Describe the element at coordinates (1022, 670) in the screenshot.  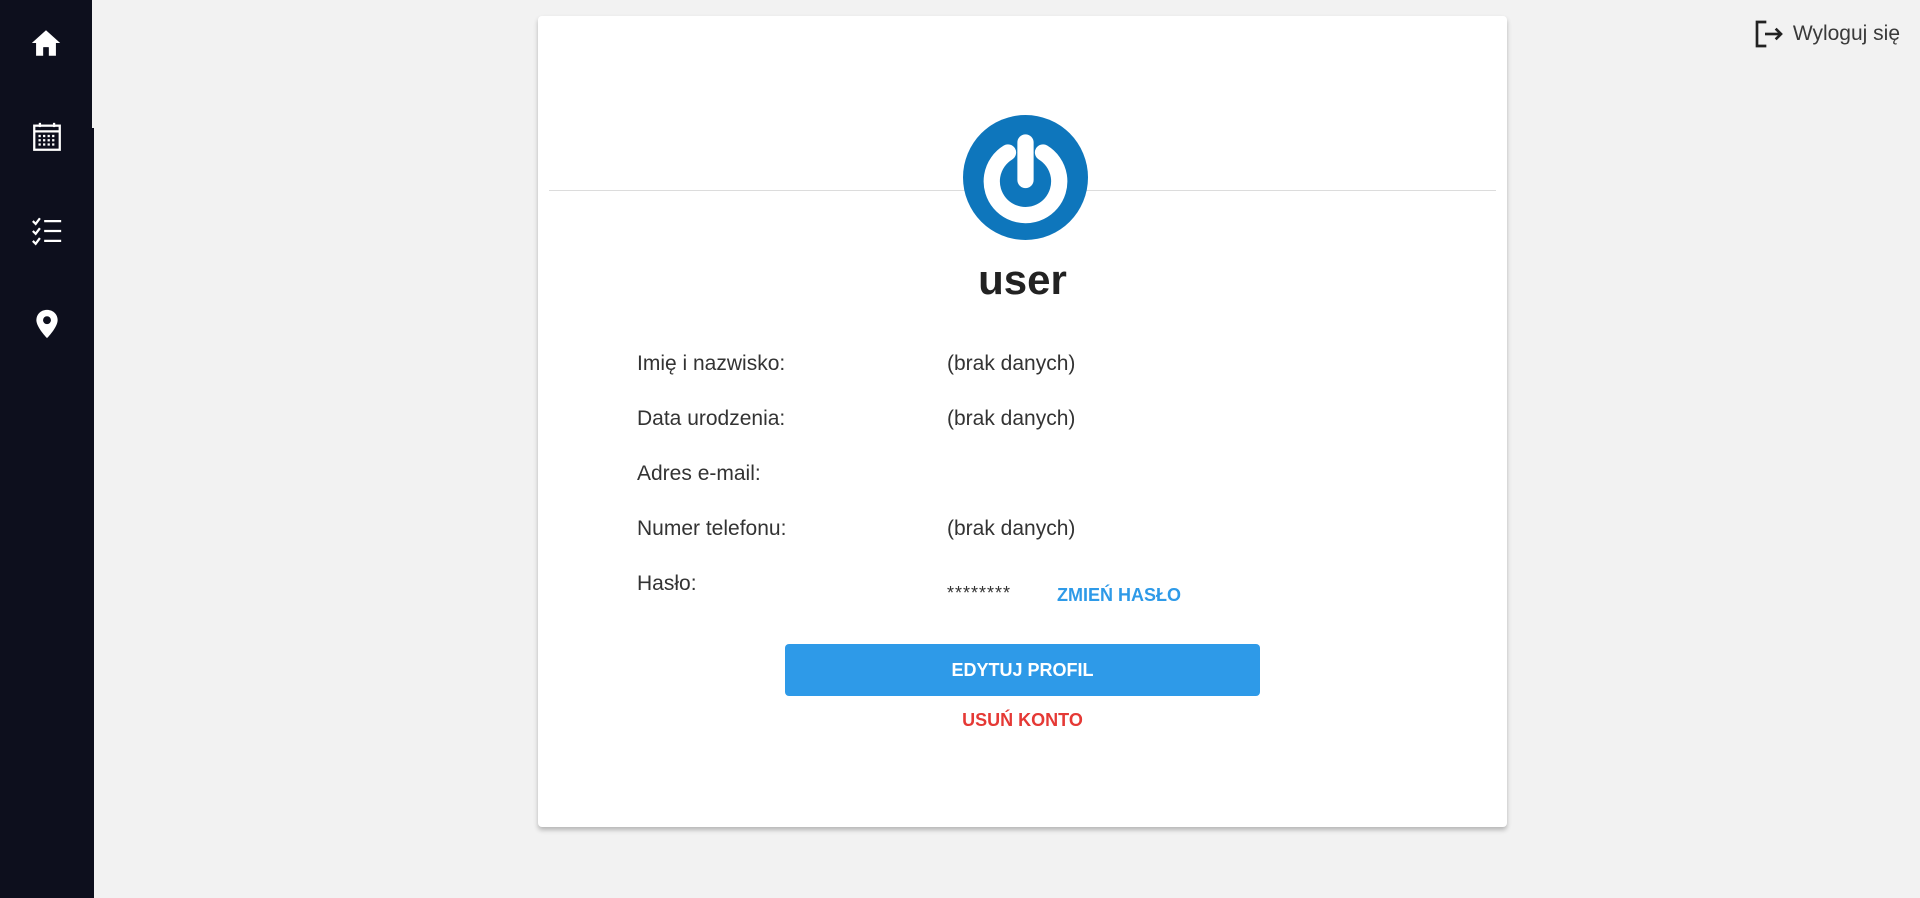
I see `edit-profile-button: EDYTUJ PROFIL` at that location.